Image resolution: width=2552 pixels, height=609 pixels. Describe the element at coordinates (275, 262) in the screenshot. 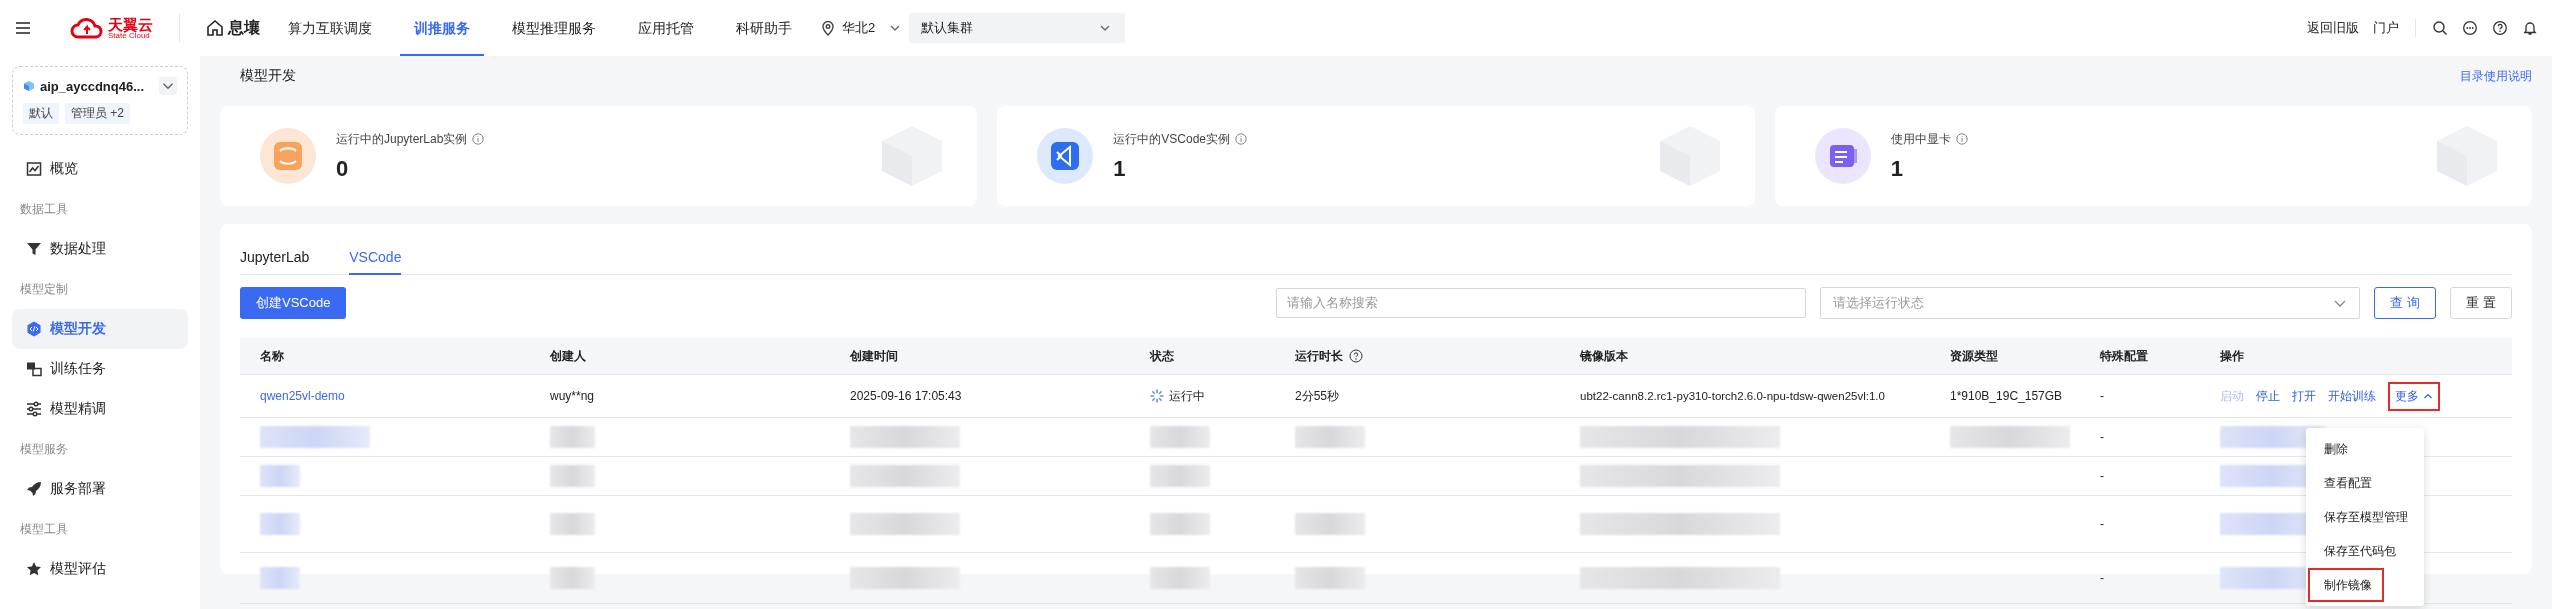

I see `tab: JupyterLab` at that location.